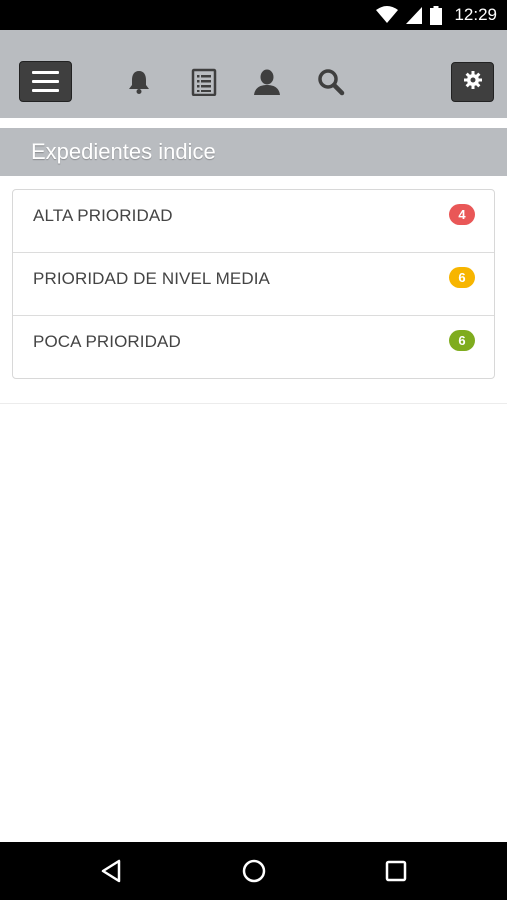 Image resolution: width=507 pixels, height=900 pixels. What do you see at coordinates (253, 15) in the screenshot?
I see `status-bar: 12:29` at bounding box center [253, 15].